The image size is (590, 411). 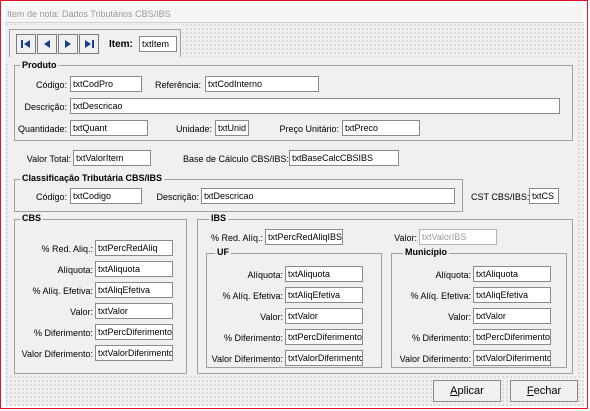 What do you see at coordinates (441, 338) in the screenshot?
I see `municipio-diferimento-label: % Diferimento:` at bounding box center [441, 338].